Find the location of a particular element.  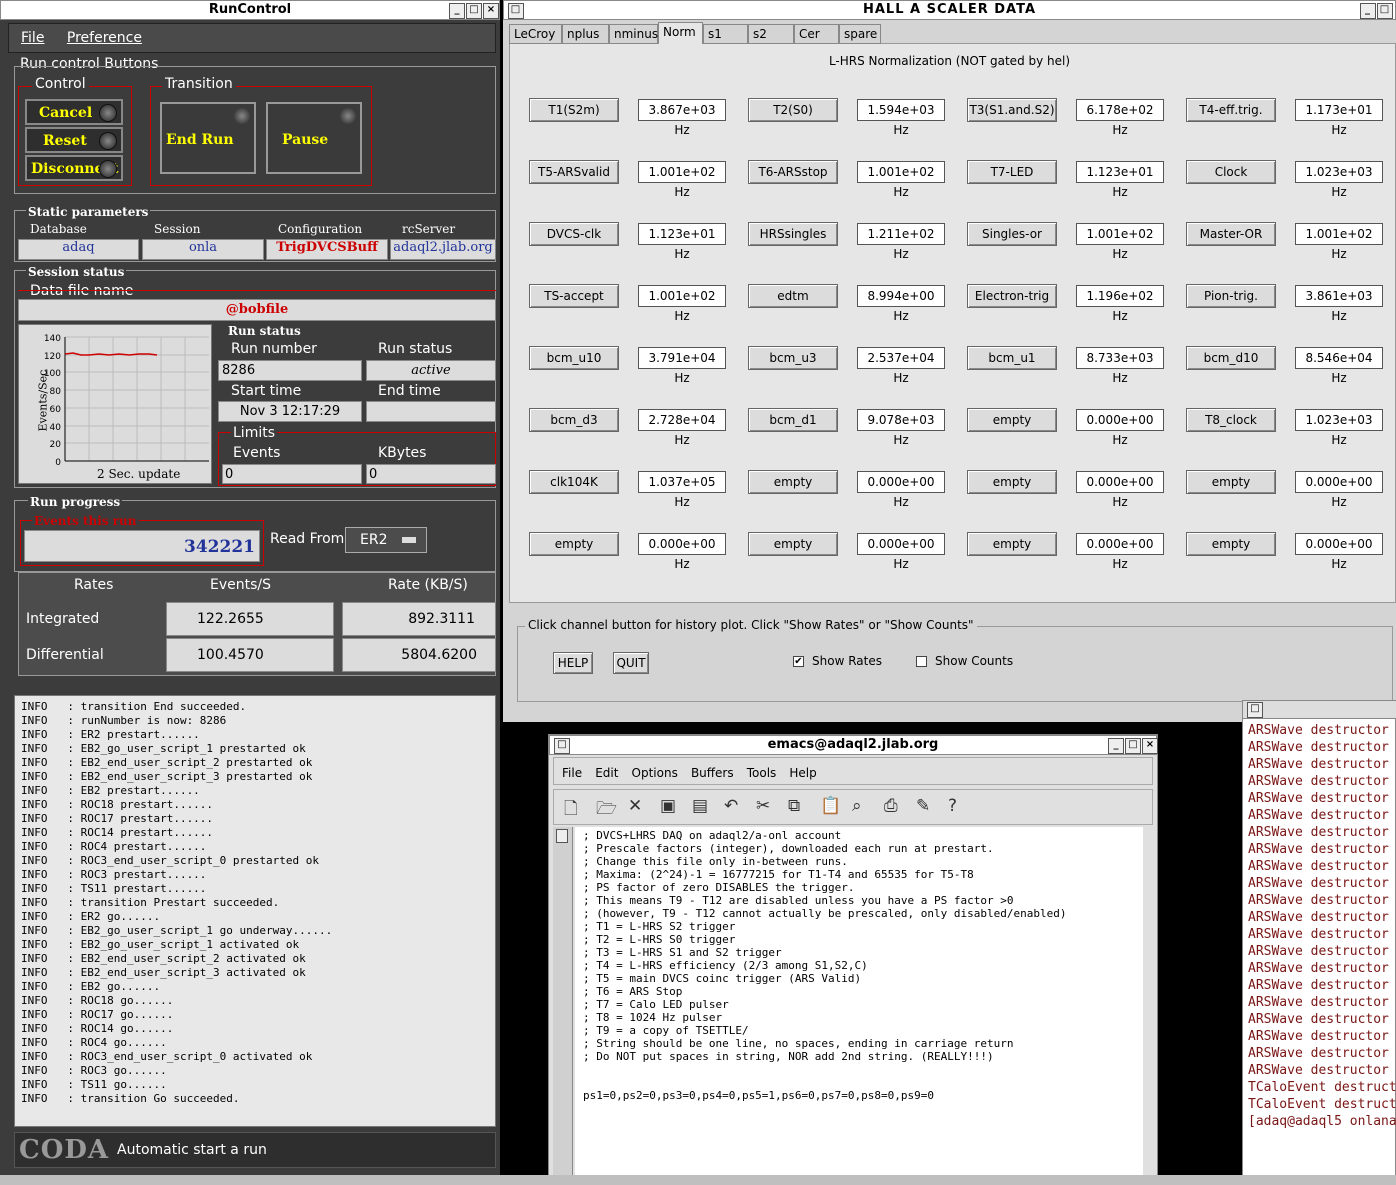

xterm-titlebar: □ is located at coordinates (1319, 710).